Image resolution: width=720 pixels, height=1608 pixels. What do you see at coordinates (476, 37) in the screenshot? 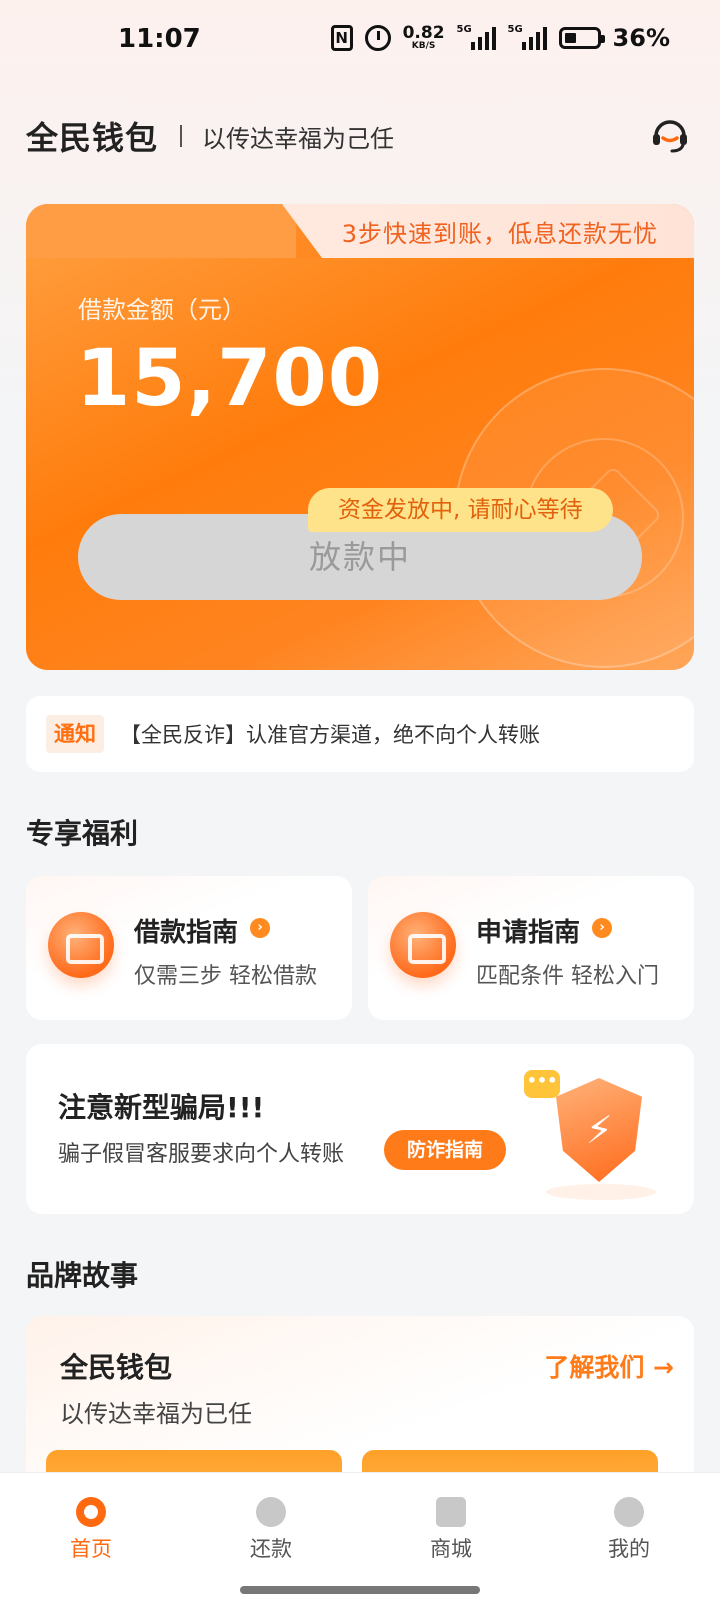
I see `signal-icon-1: 5G` at bounding box center [476, 37].